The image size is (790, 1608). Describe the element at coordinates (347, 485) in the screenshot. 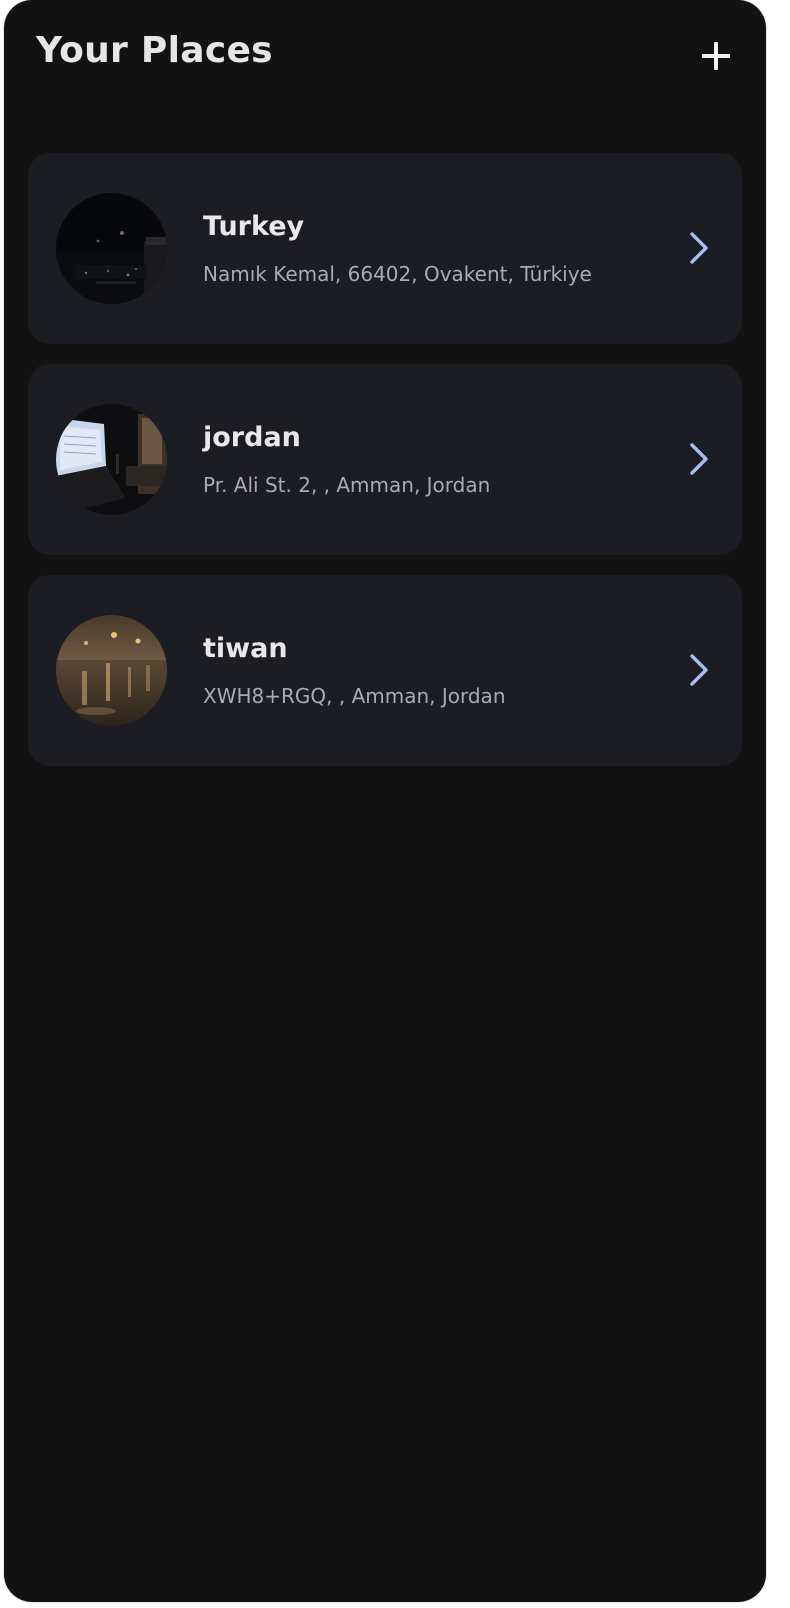

I see `place-address: Pr. Ali St. 2, , Amman, Jordan` at that location.